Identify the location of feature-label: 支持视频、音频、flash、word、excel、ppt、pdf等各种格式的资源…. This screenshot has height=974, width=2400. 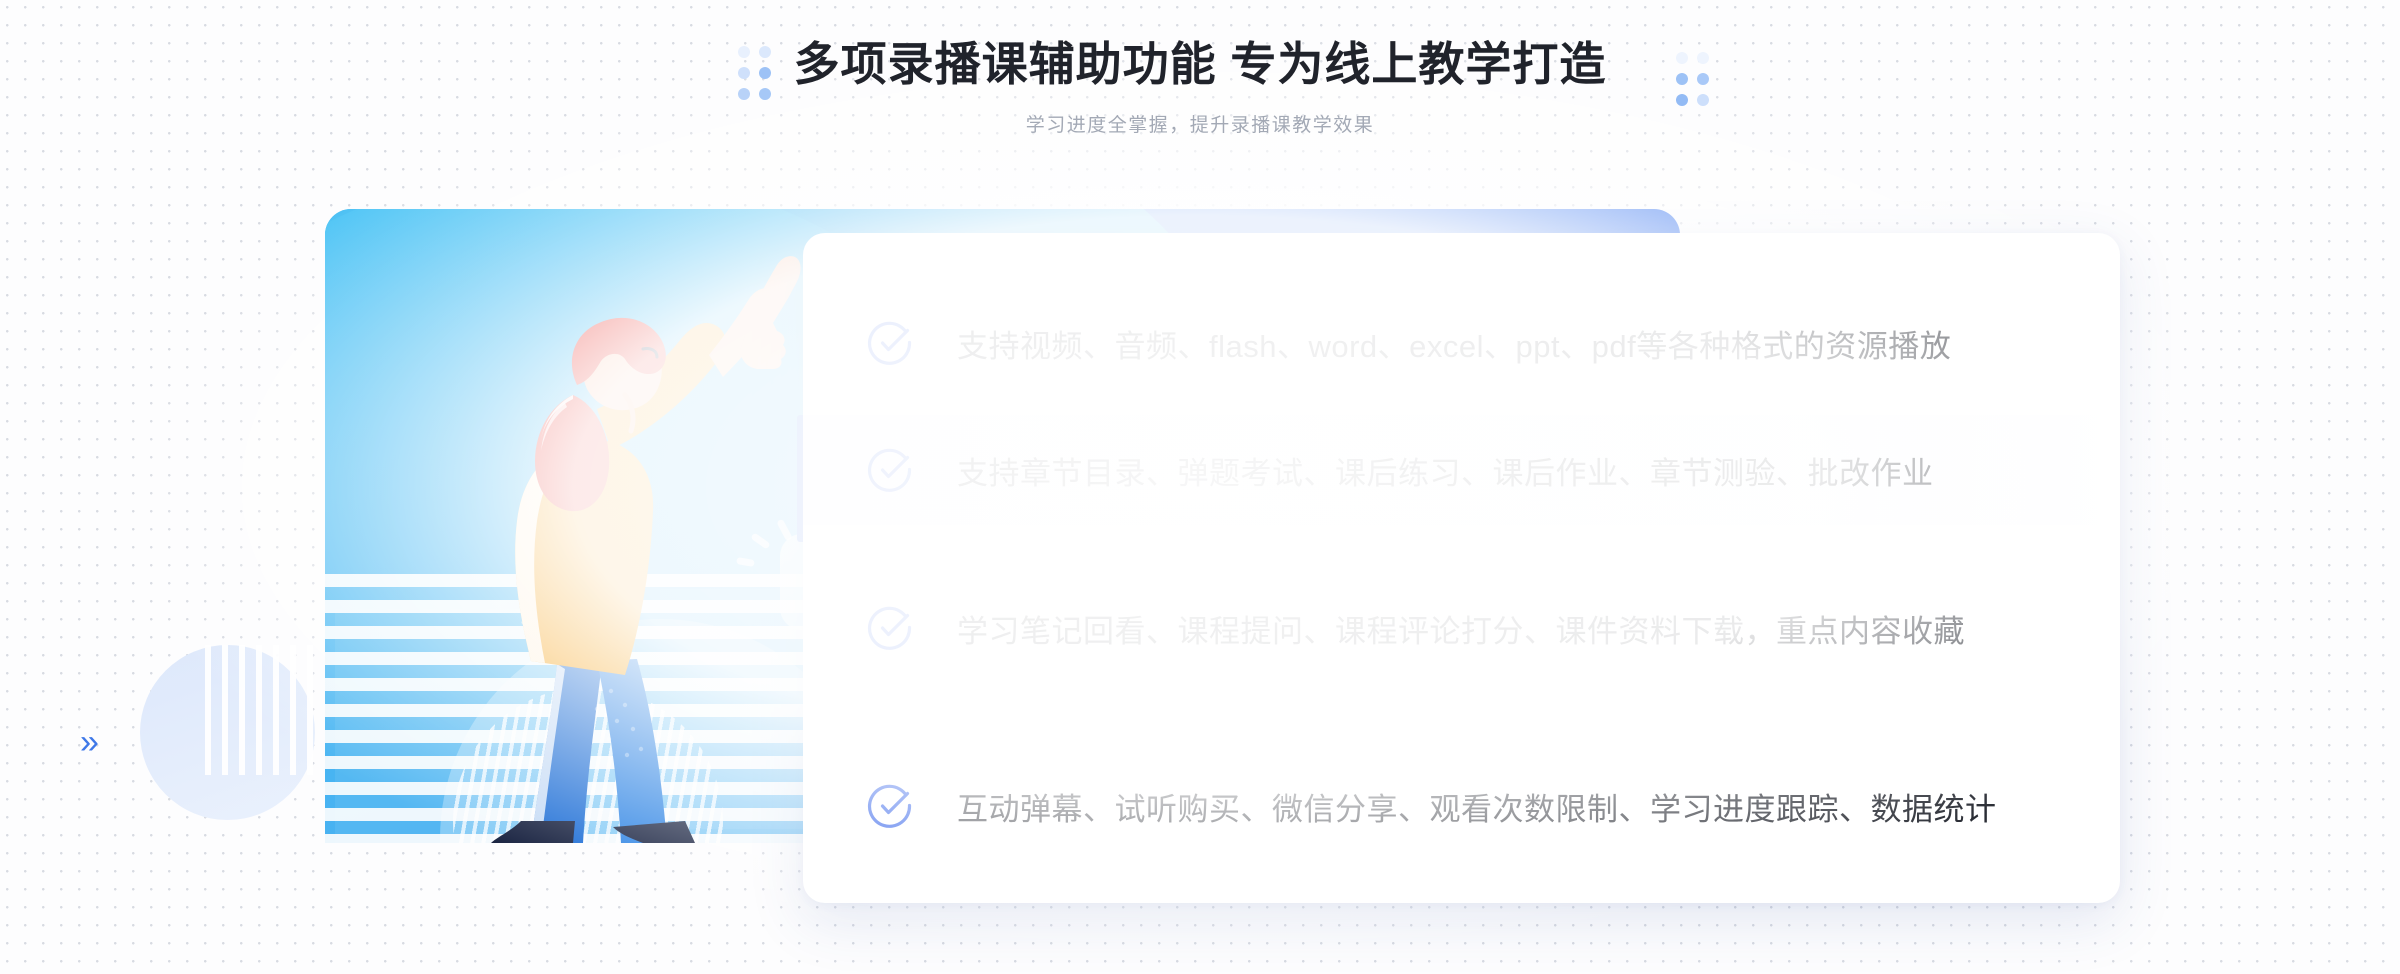
(1454, 346).